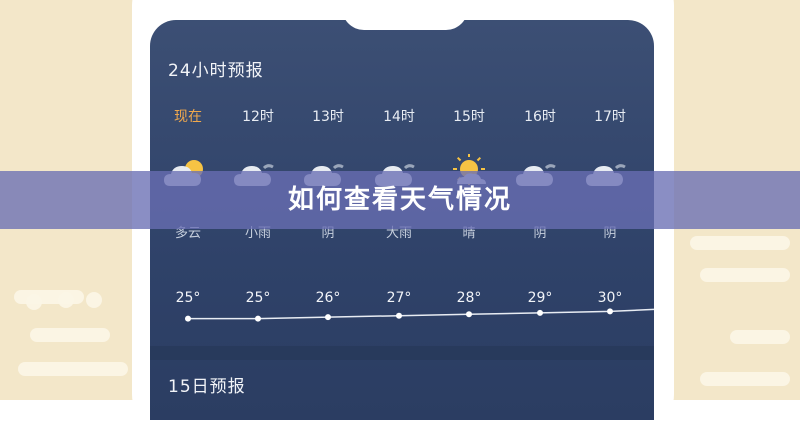  I want to click on banner-title: 如何查看天气情况, so click(399, 200).